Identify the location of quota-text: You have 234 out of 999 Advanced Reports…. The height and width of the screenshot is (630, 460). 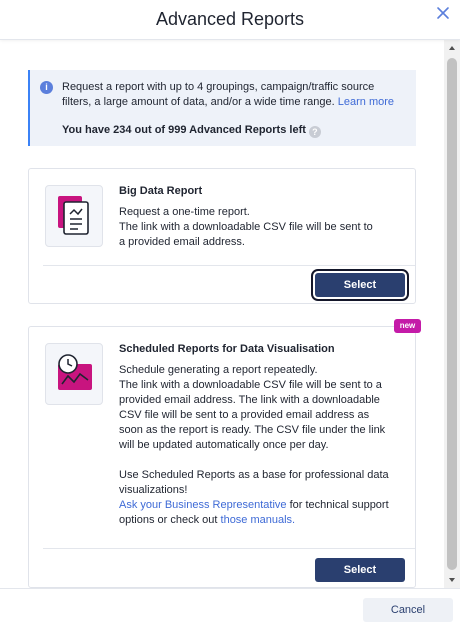
(233, 130).